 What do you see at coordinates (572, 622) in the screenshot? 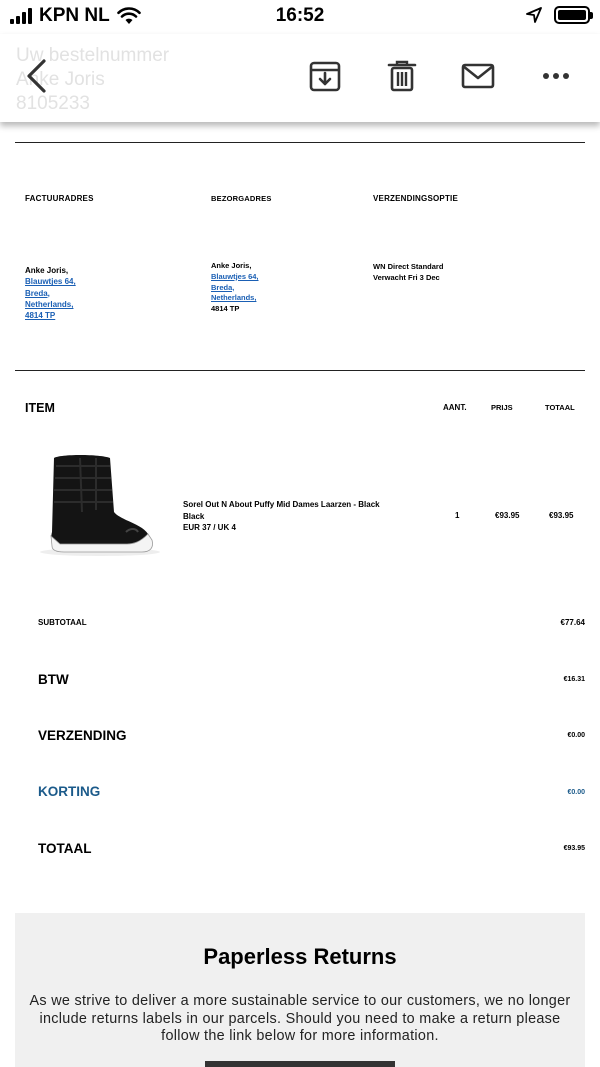
I see `subtotal-value: €77.64` at bounding box center [572, 622].